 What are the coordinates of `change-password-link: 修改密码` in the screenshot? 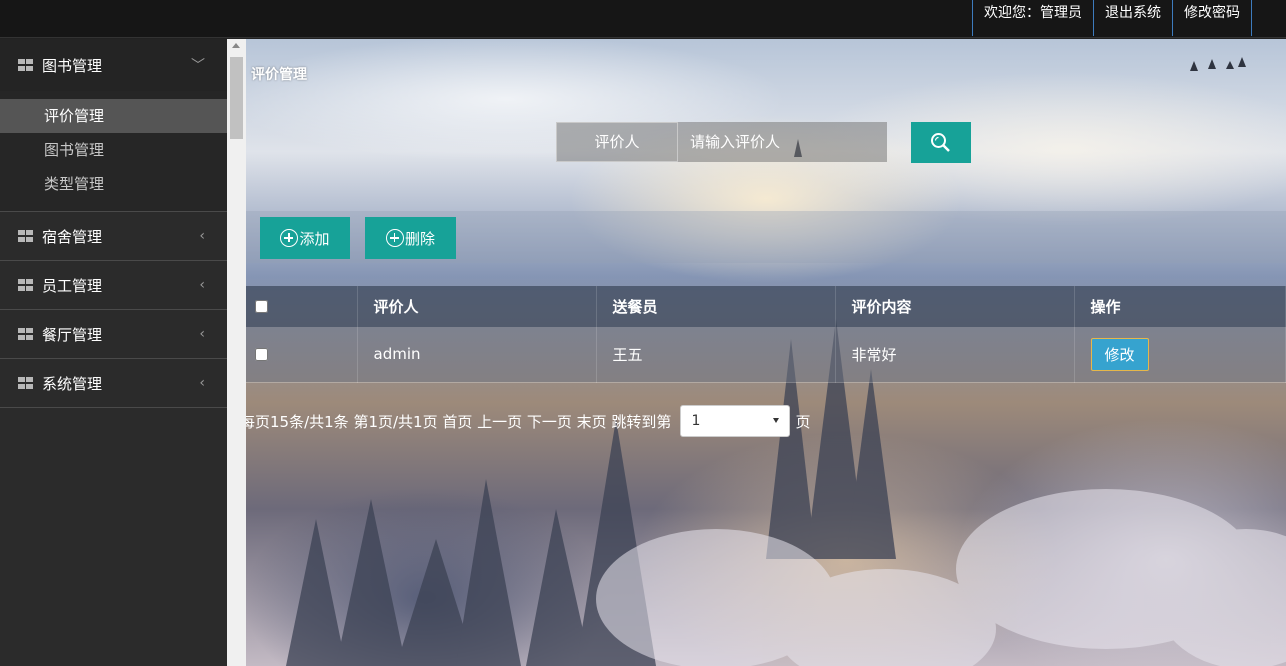 It's located at (1212, 18).